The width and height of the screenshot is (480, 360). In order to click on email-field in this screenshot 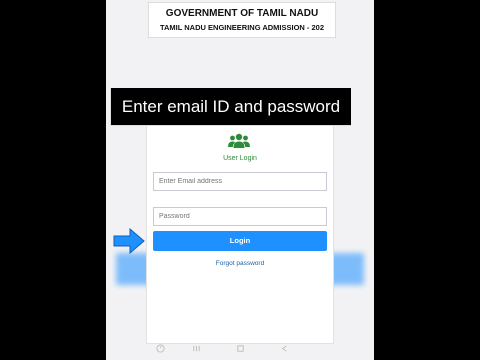, I will do `click(240, 181)`.